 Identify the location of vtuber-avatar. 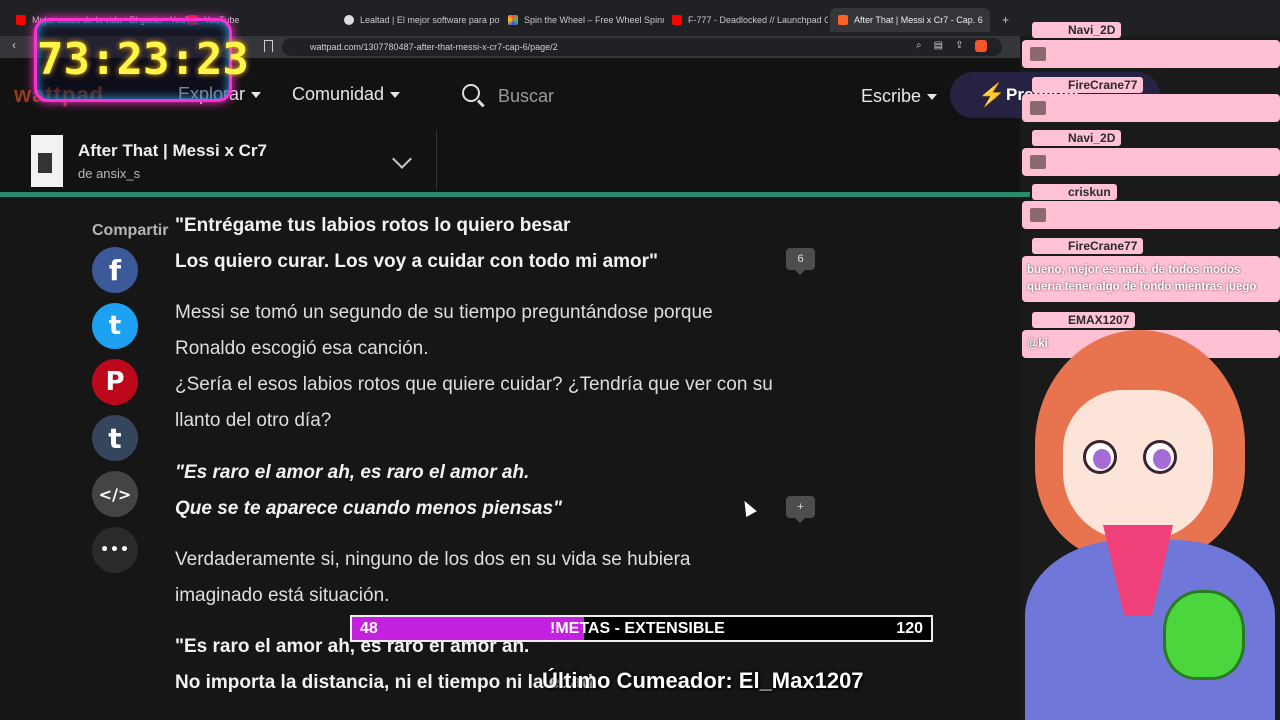
(1147, 520).